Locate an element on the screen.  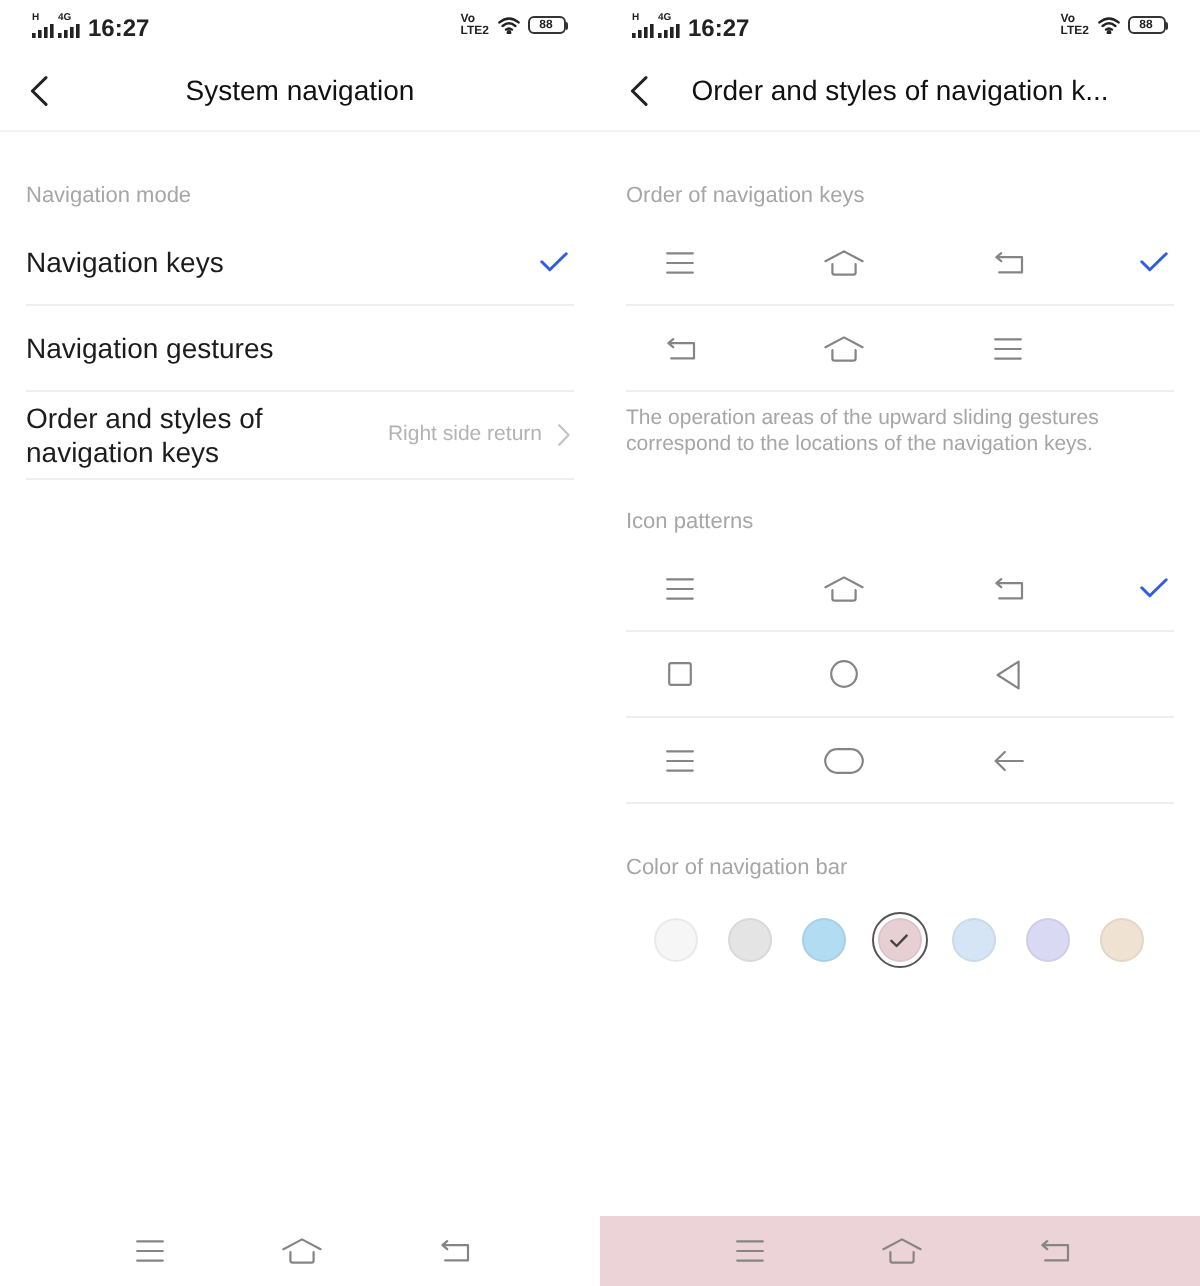
section-label: Icon patterns is located at coordinates (690, 523).